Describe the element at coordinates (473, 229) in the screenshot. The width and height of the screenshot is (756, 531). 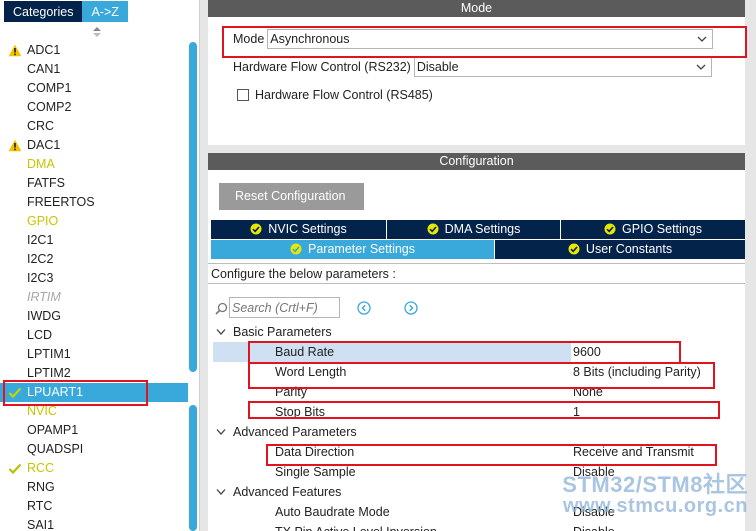
I see `tab-dma-settings: DMA Settings` at that location.